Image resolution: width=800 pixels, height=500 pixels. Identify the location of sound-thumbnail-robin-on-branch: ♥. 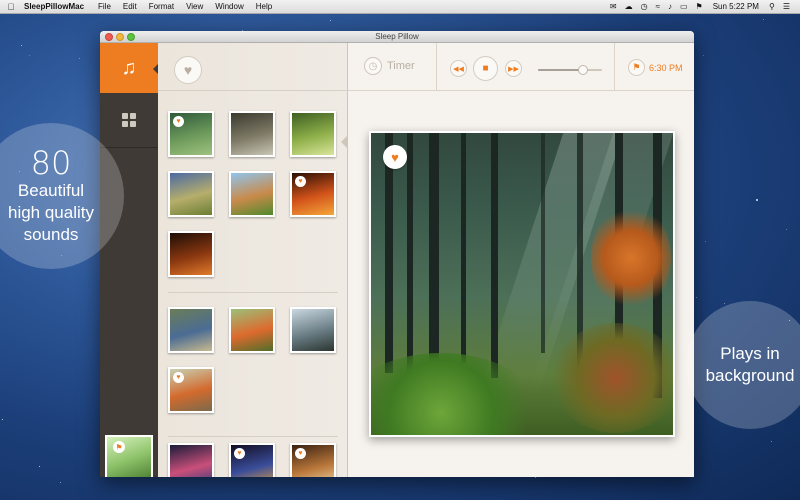
(191, 390).